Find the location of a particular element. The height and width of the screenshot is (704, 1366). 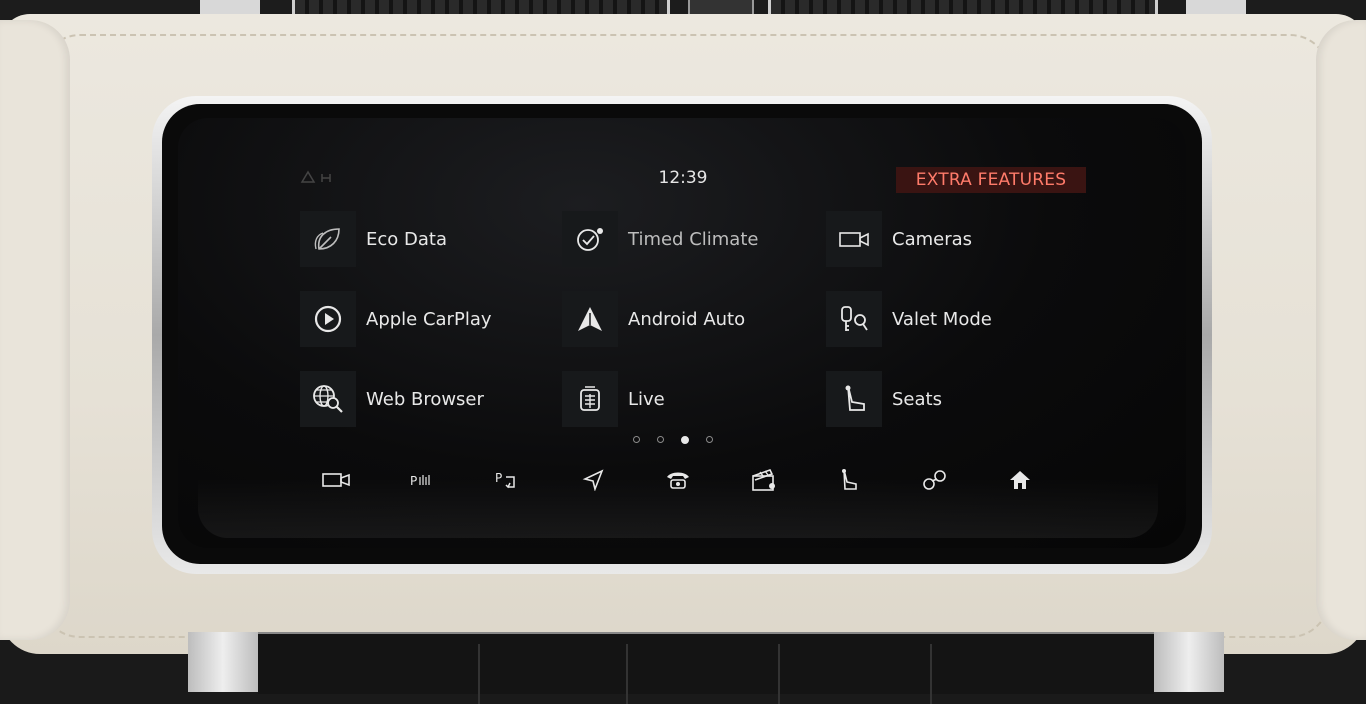

leather-panel-left is located at coordinates (35, 330).